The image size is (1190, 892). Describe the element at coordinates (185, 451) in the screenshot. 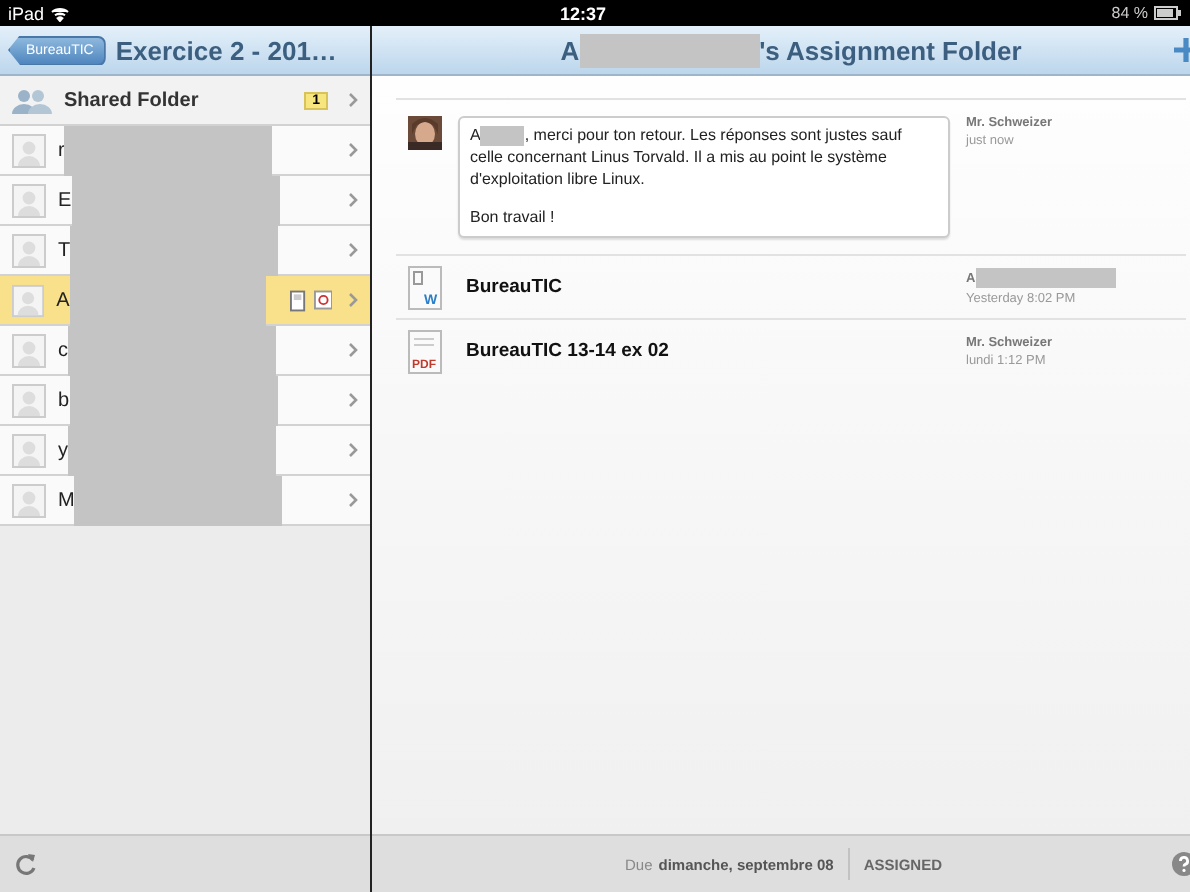

I see `student-row: y` at that location.